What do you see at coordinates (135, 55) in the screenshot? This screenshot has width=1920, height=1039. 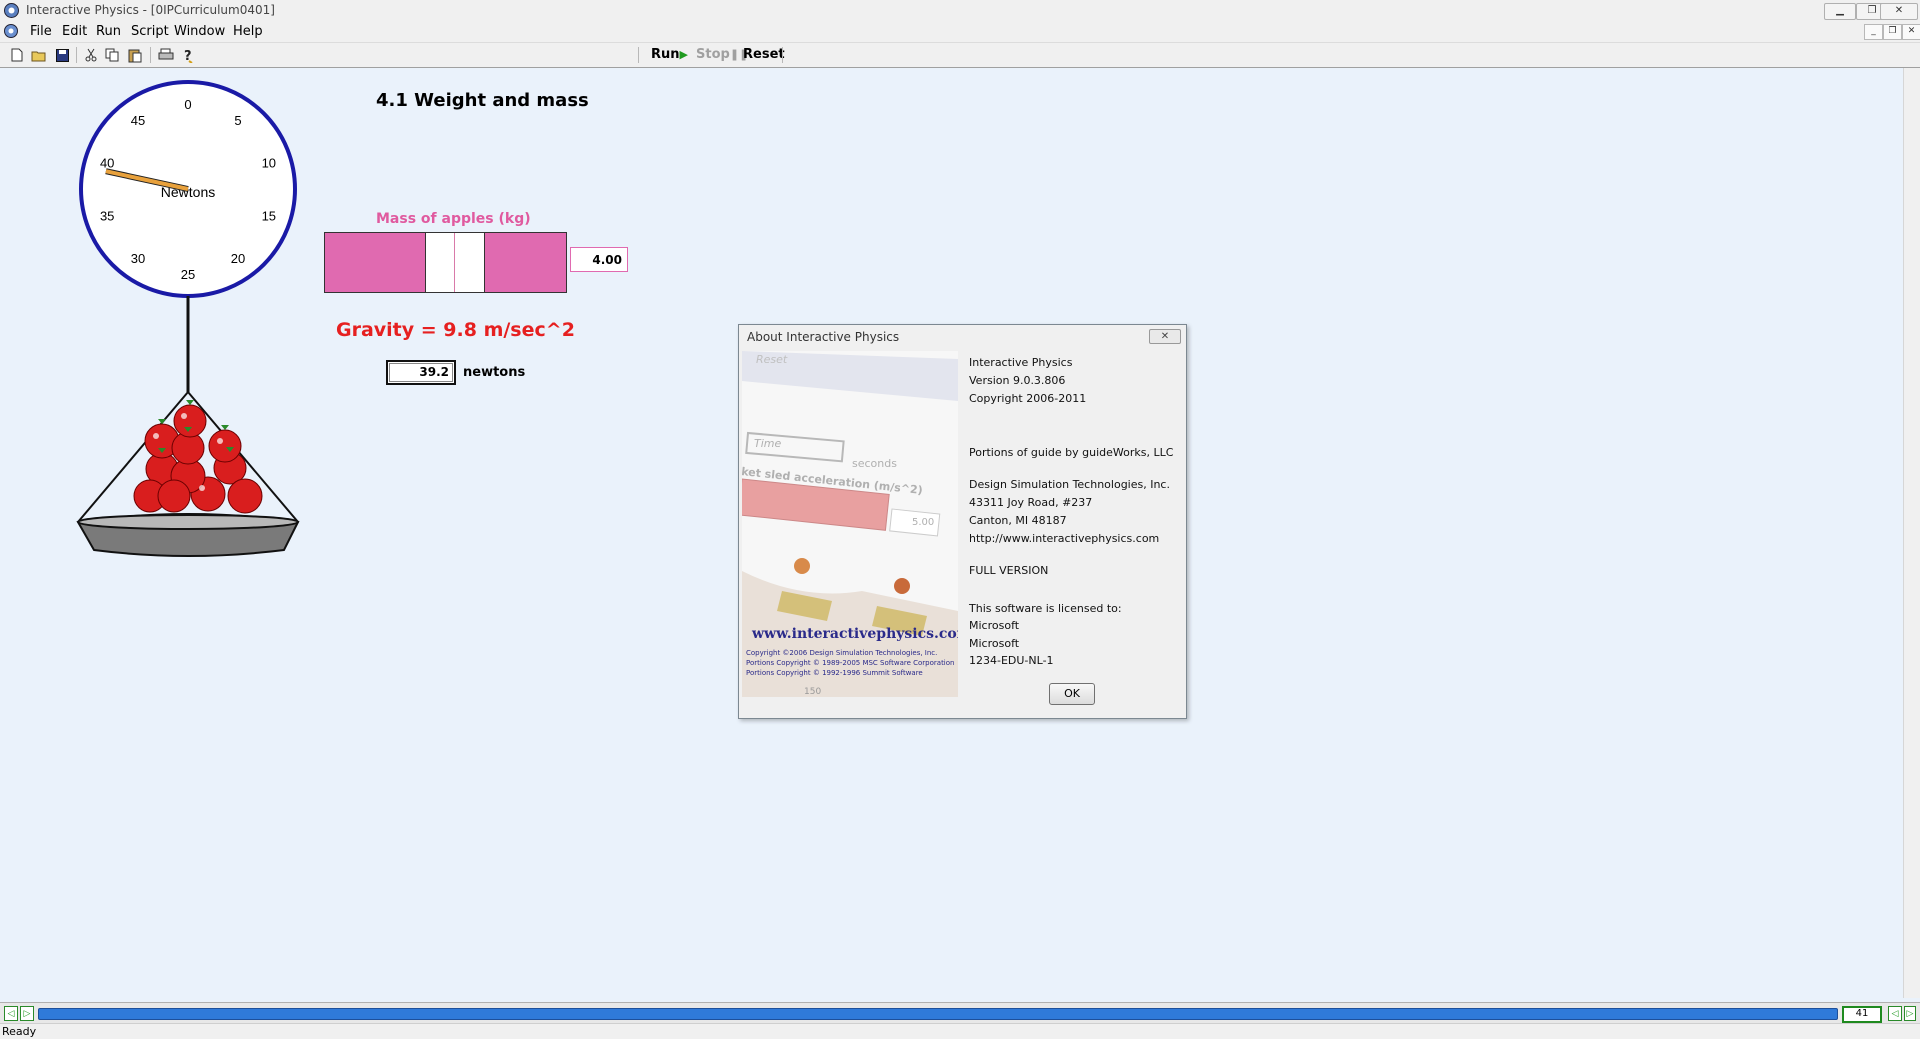 I see `paste-icon` at bounding box center [135, 55].